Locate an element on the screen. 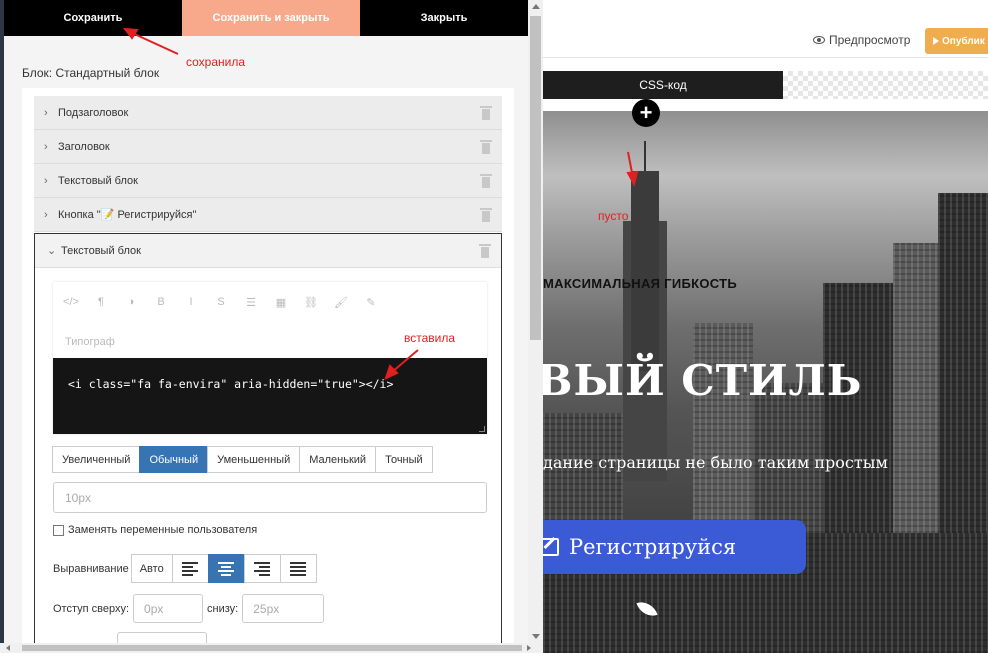 Image resolution: width=988 pixels, height=653 pixels. link-icon: ⛓ is located at coordinates (311, 302).